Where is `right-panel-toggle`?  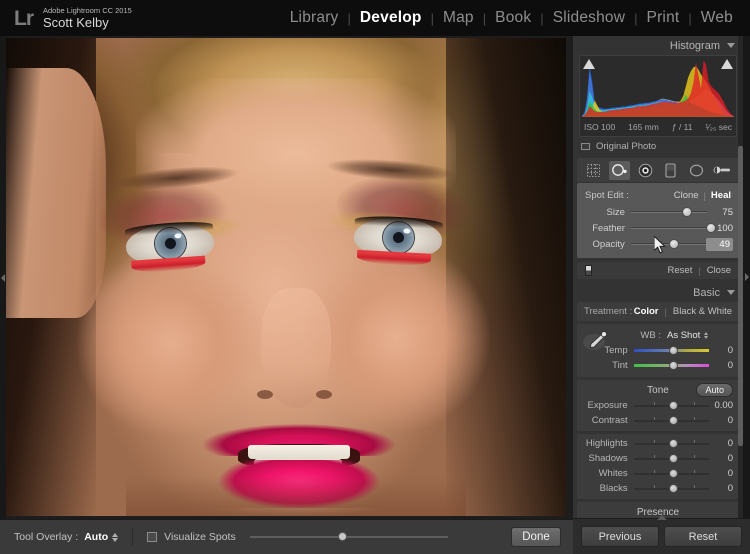 right-panel-toggle is located at coordinates (746, 277).